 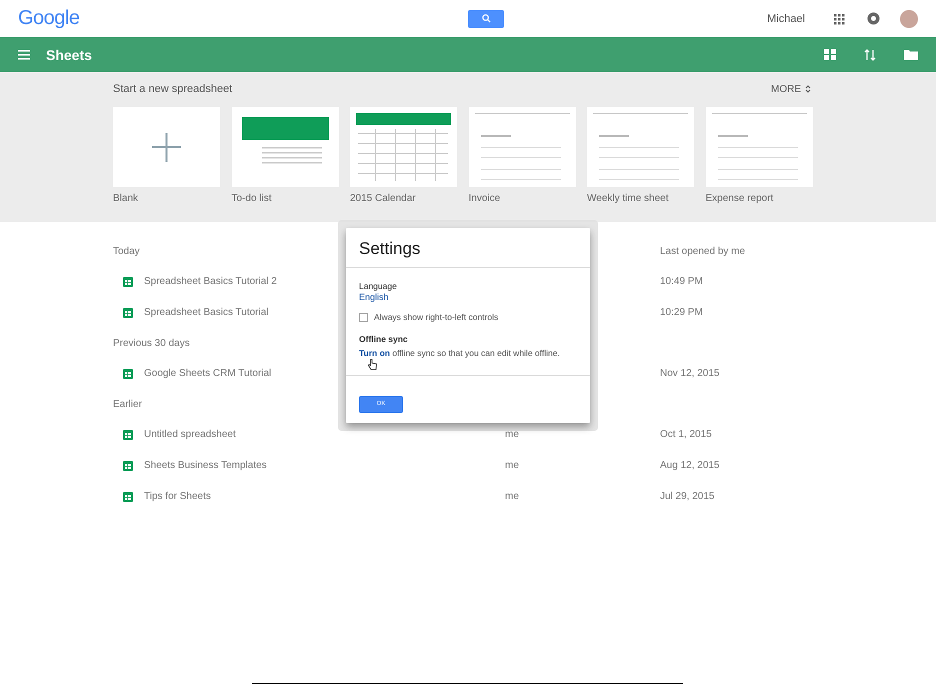 I want to click on hand-cursor-icon, so click(x=372, y=364).